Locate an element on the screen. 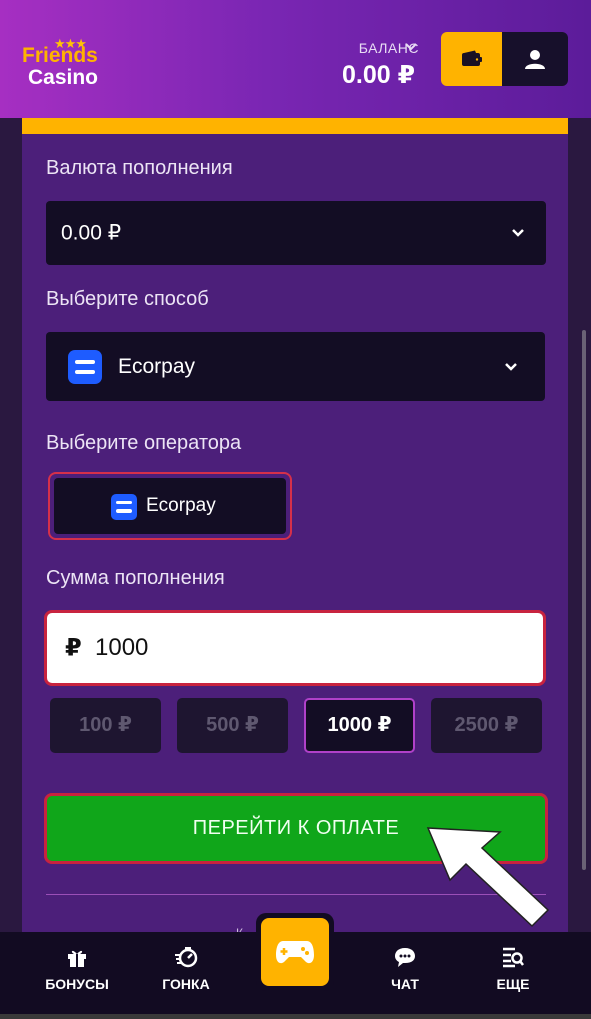 The width and height of the screenshot is (591, 1019). amount-input: ₽ 1000 is located at coordinates (295, 648).